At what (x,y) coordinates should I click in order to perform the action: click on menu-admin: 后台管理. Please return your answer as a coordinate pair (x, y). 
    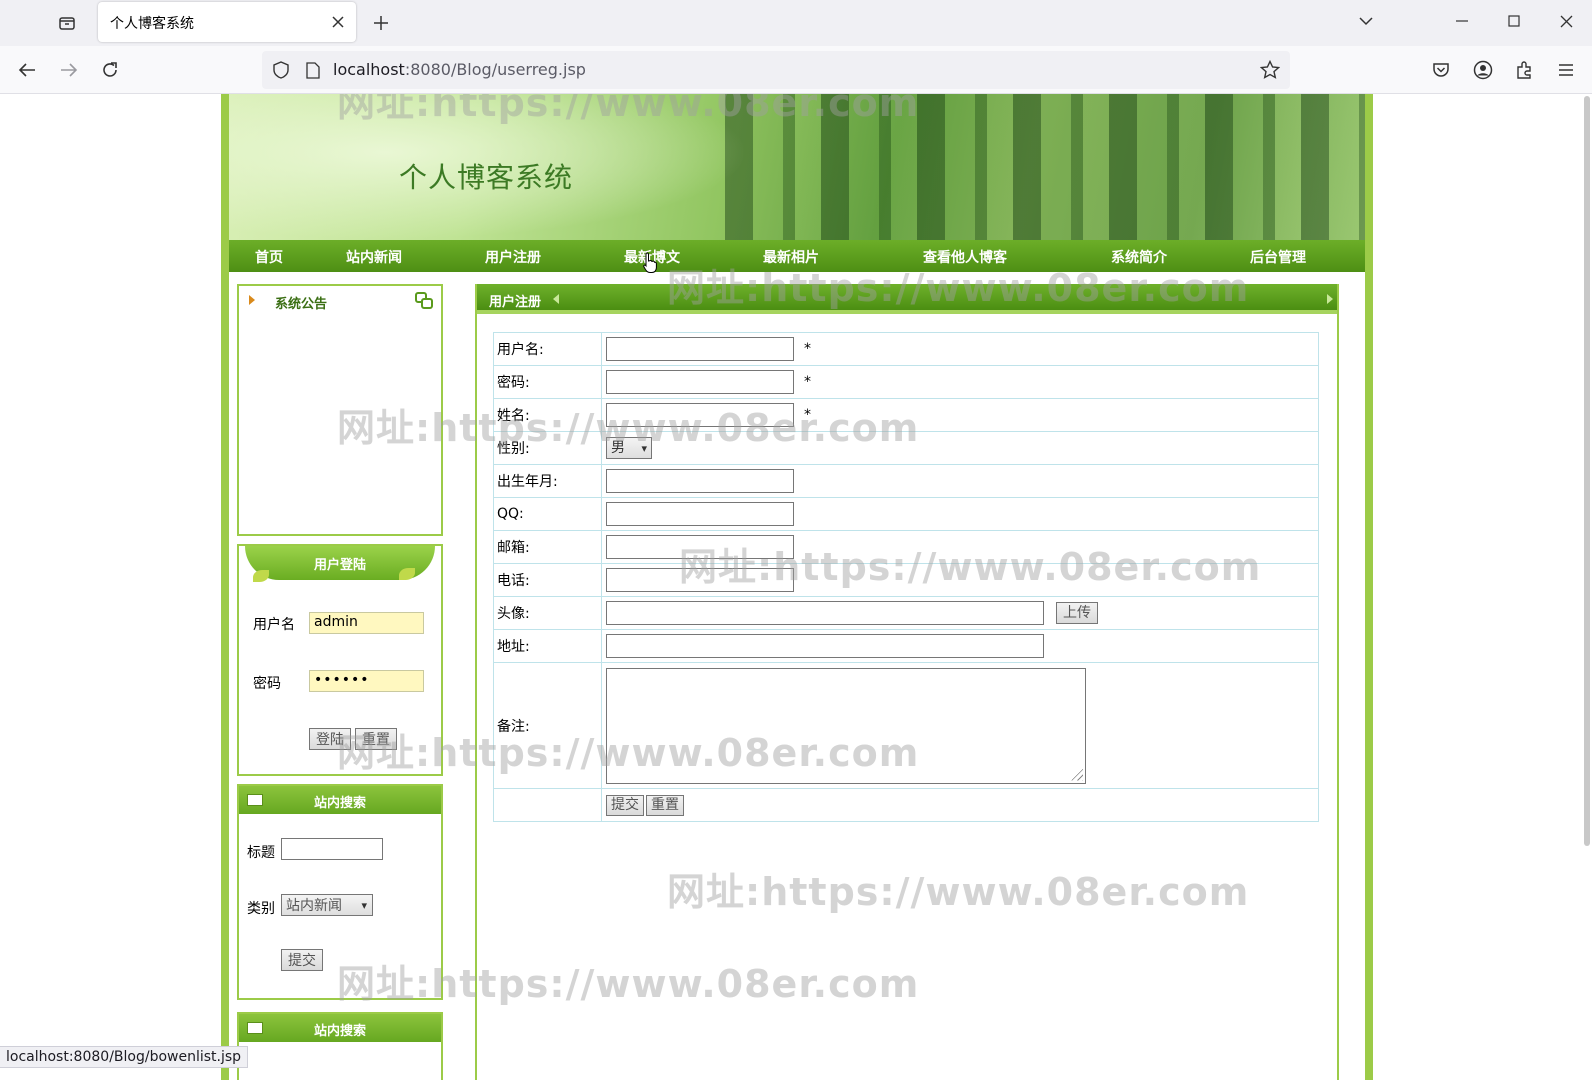
    Looking at the image, I should click on (1278, 257).